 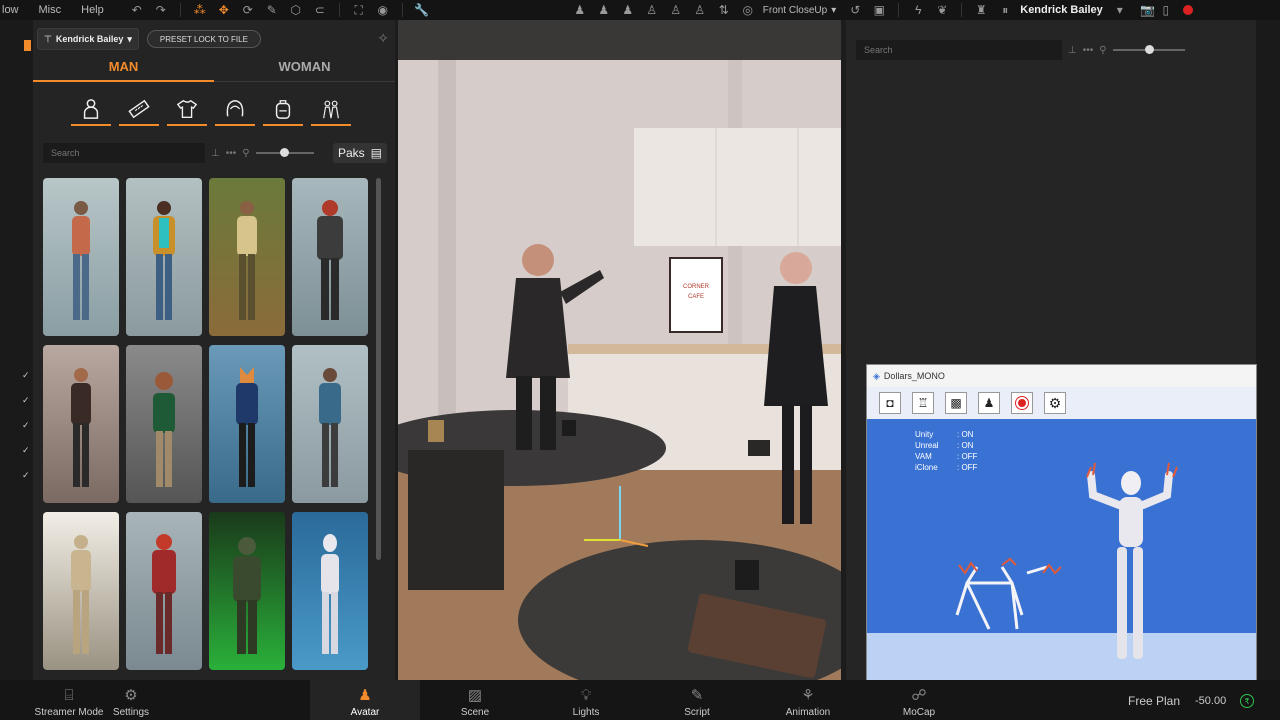 I want to click on menu-bar: low Misc Help, so click(x=57, y=10).